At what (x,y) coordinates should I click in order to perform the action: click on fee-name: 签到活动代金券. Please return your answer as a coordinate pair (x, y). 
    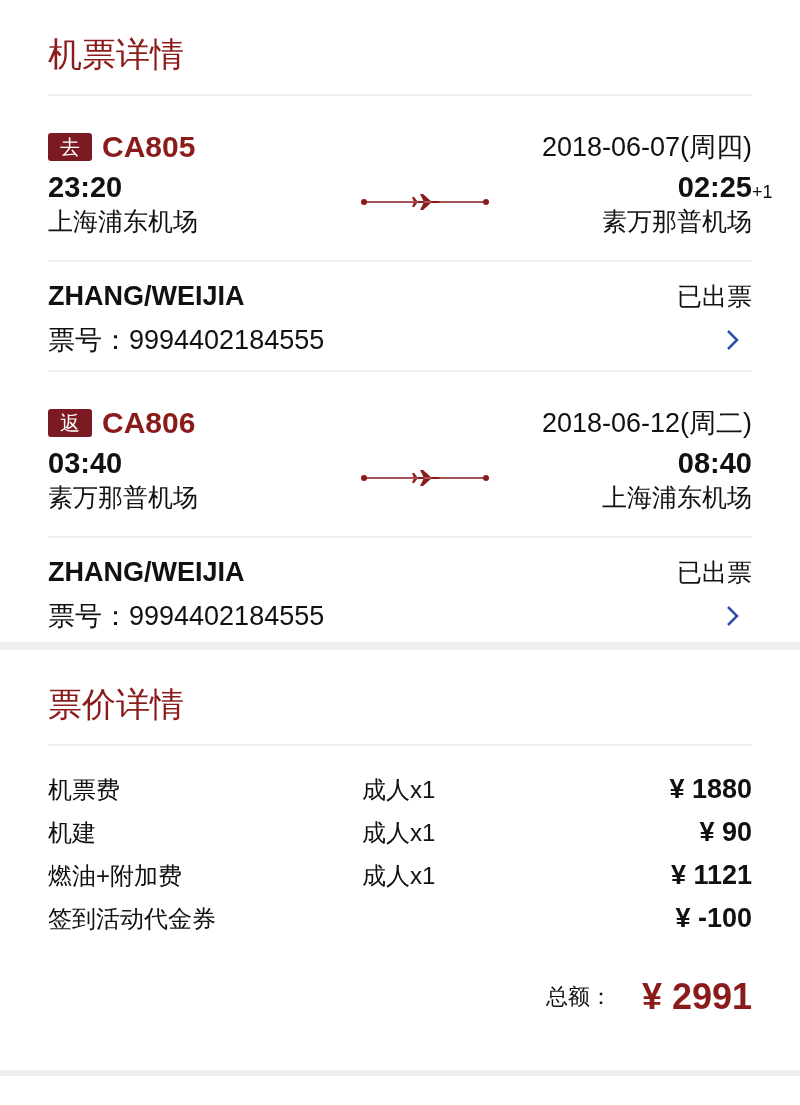
    Looking at the image, I should click on (132, 918).